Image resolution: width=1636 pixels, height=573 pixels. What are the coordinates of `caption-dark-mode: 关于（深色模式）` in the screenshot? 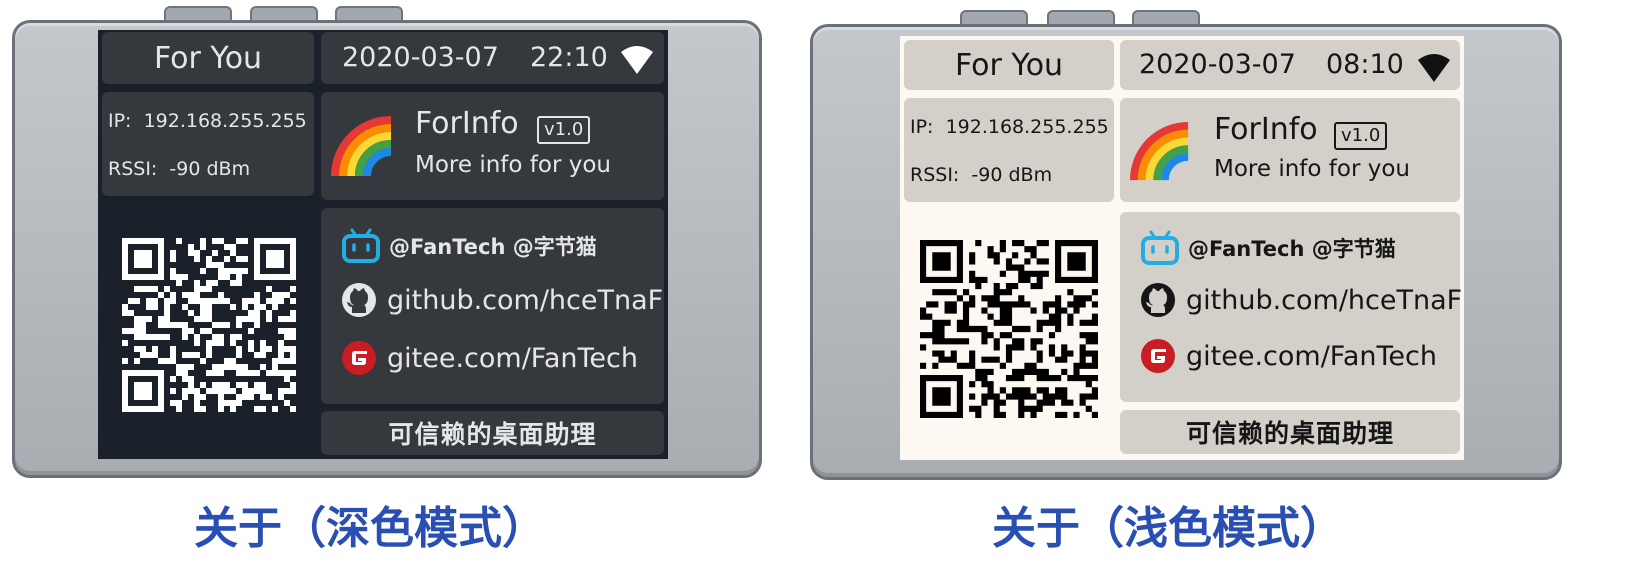 It's located at (370, 528).